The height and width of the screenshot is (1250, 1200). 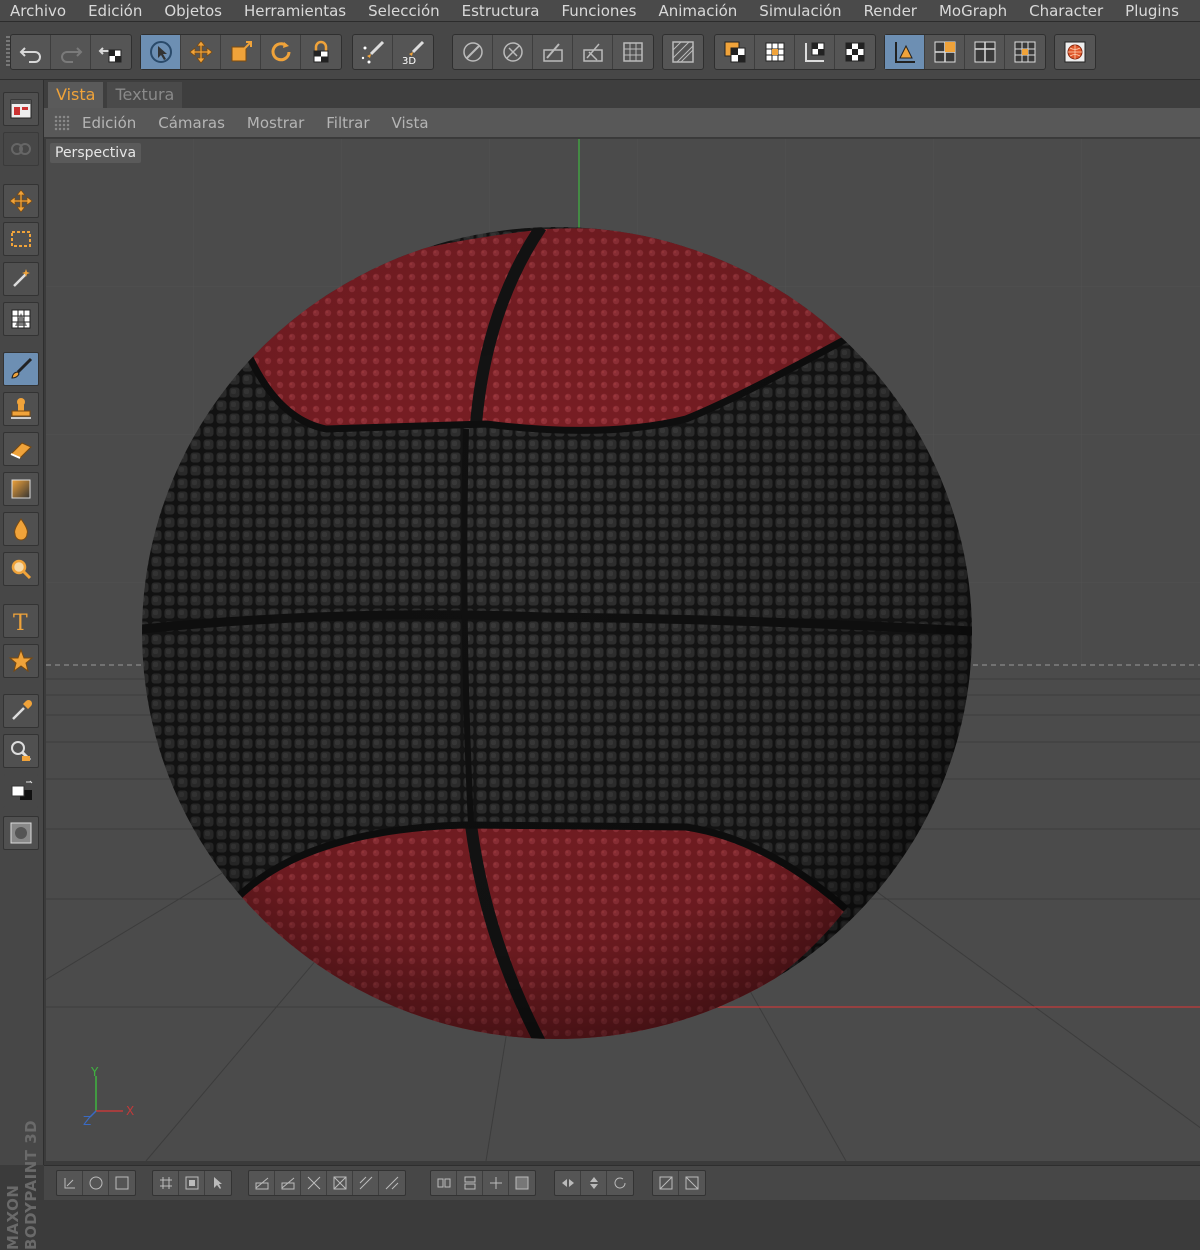 I want to click on vp-menu-edicion: Edición, so click(x=109, y=123).